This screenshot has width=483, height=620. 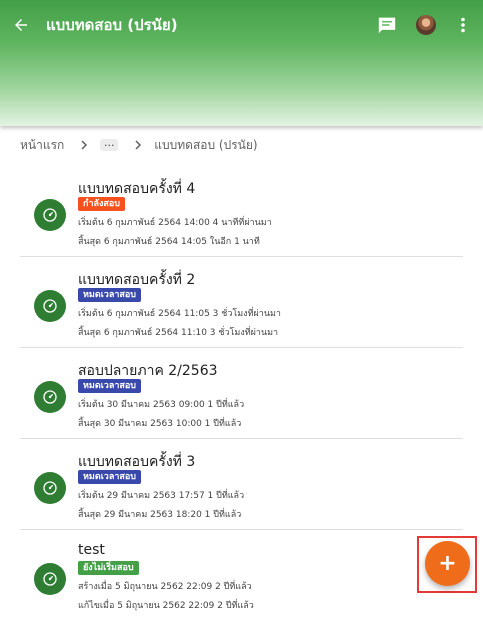 What do you see at coordinates (463, 25) in the screenshot?
I see `more-vert-icon` at bounding box center [463, 25].